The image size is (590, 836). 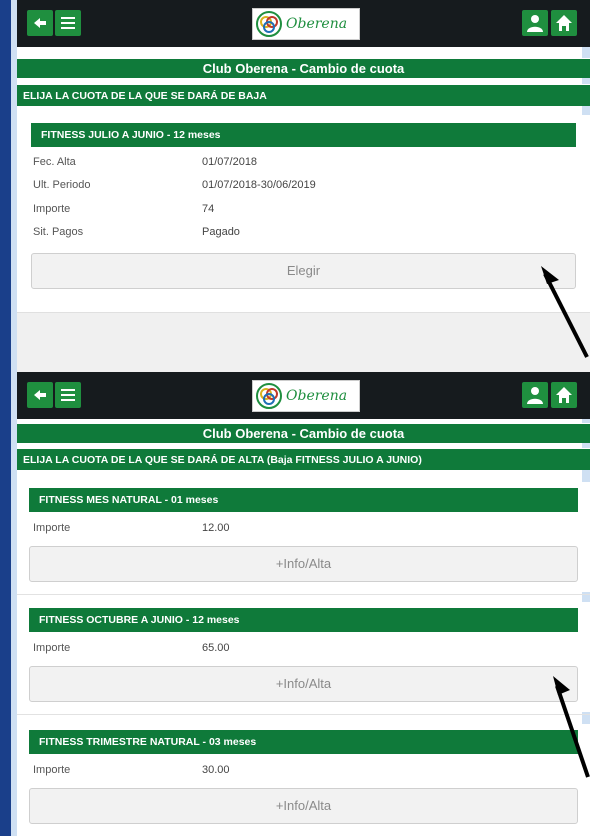 What do you see at coordinates (230, 162) in the screenshot?
I see `row-value: 01/07/2018` at bounding box center [230, 162].